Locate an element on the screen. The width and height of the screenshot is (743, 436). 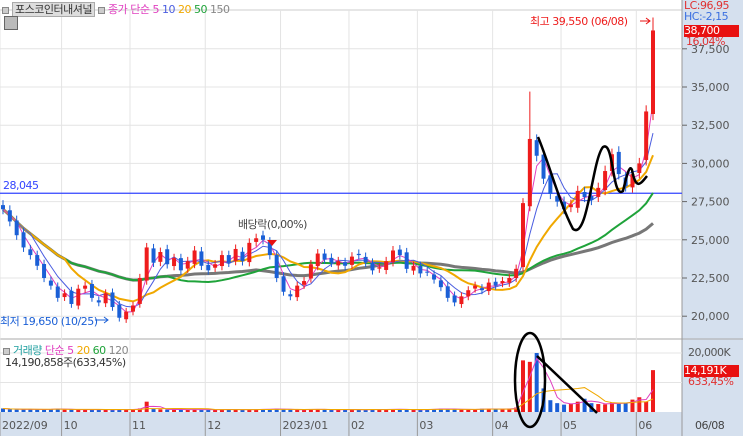
calendar-grid-icon is located at coordinates (11, 23).